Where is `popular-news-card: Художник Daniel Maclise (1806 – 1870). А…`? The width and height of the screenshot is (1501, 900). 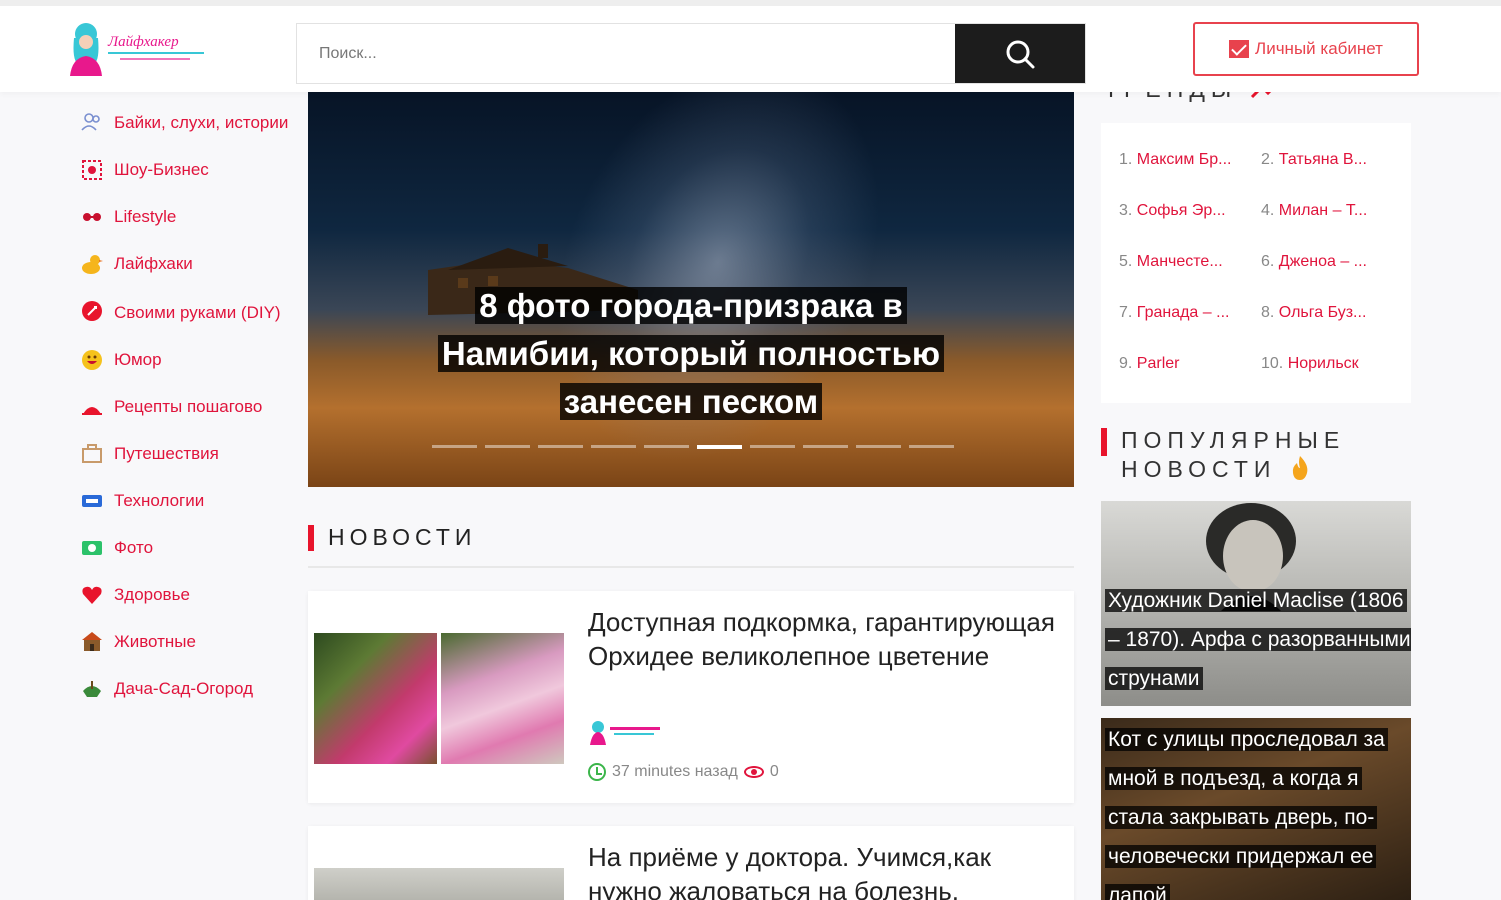 popular-news-card: Художник Daniel Maclise (1806 – 1870). А… is located at coordinates (1256, 603).